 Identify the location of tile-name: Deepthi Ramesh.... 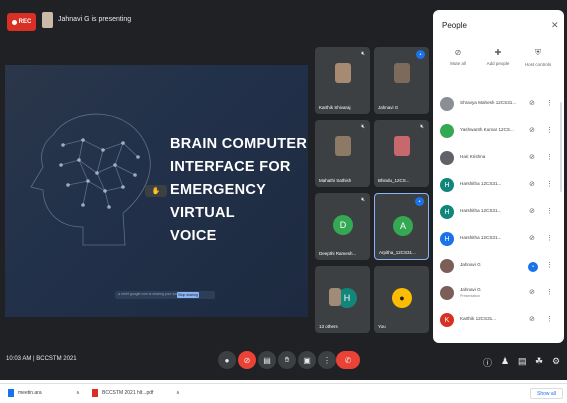
(338, 253).